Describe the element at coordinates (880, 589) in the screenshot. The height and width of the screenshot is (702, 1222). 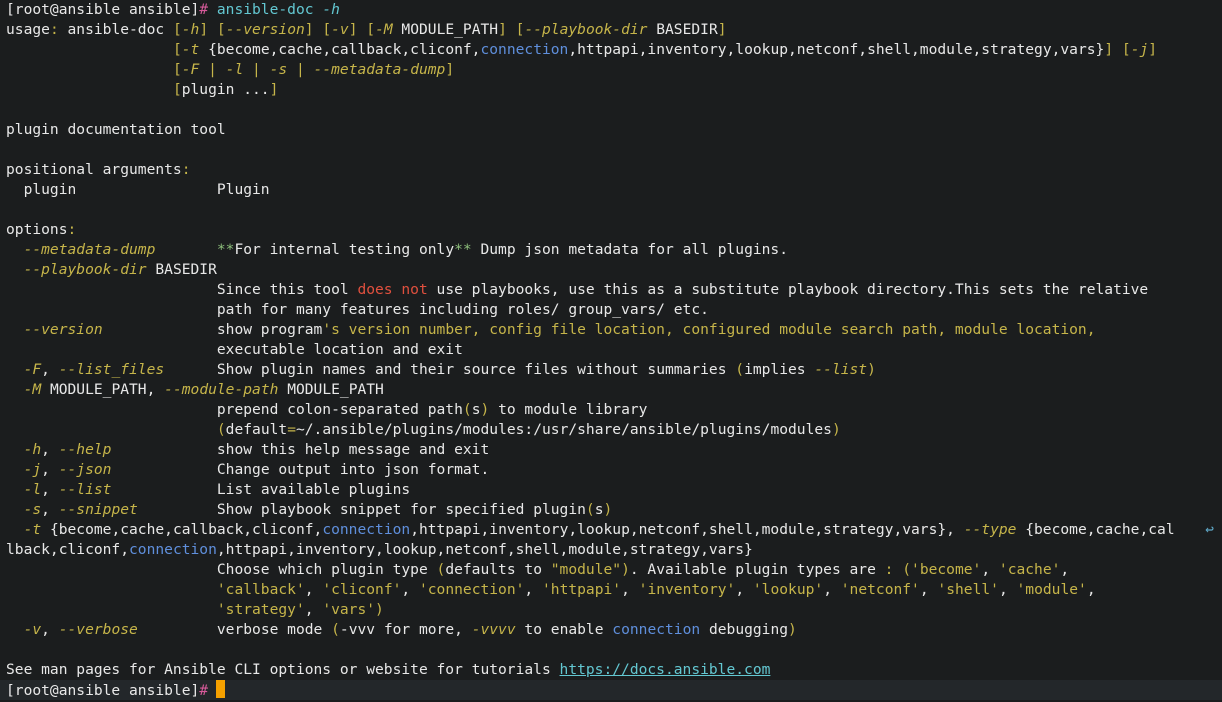
I see `terminal-text: 'netconf'` at that location.